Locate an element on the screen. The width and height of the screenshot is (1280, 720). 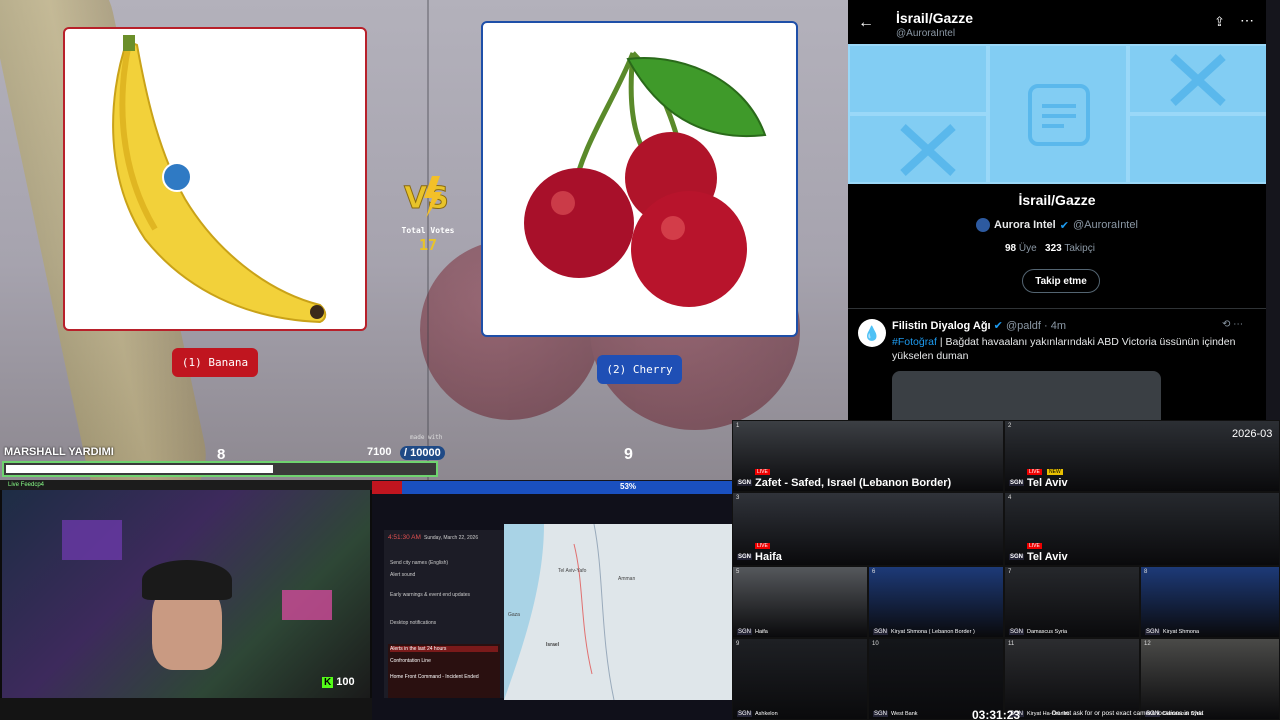
map-shape is located at coordinates (559, 612).